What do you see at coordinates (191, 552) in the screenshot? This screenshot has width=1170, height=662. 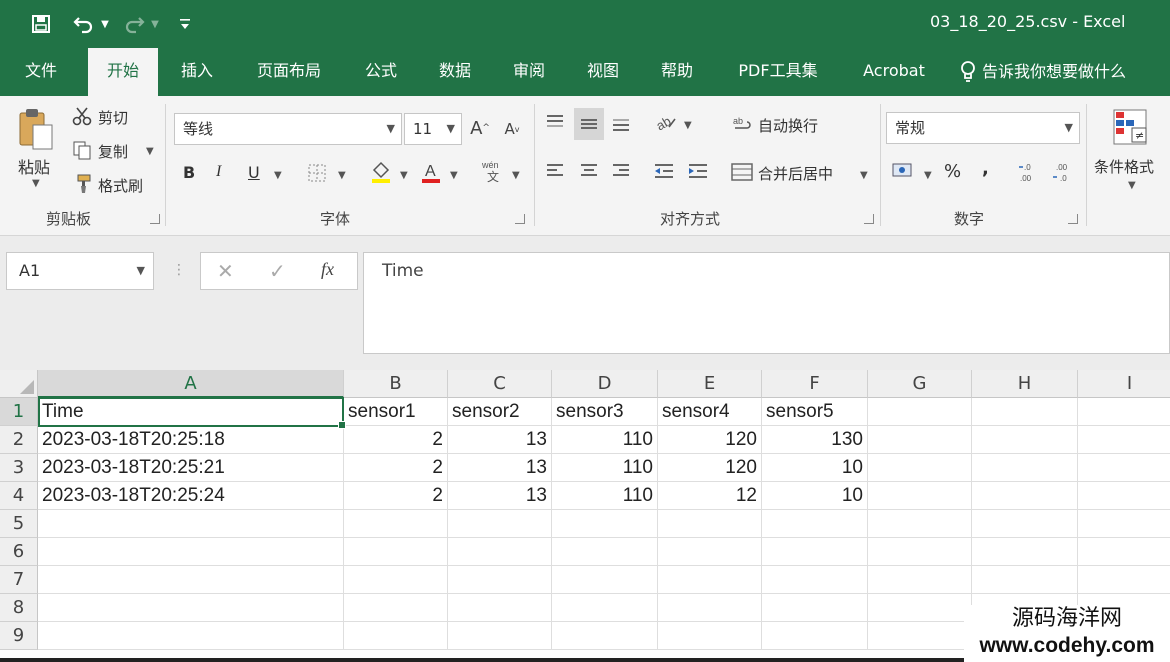 I see `cell-a6` at bounding box center [191, 552].